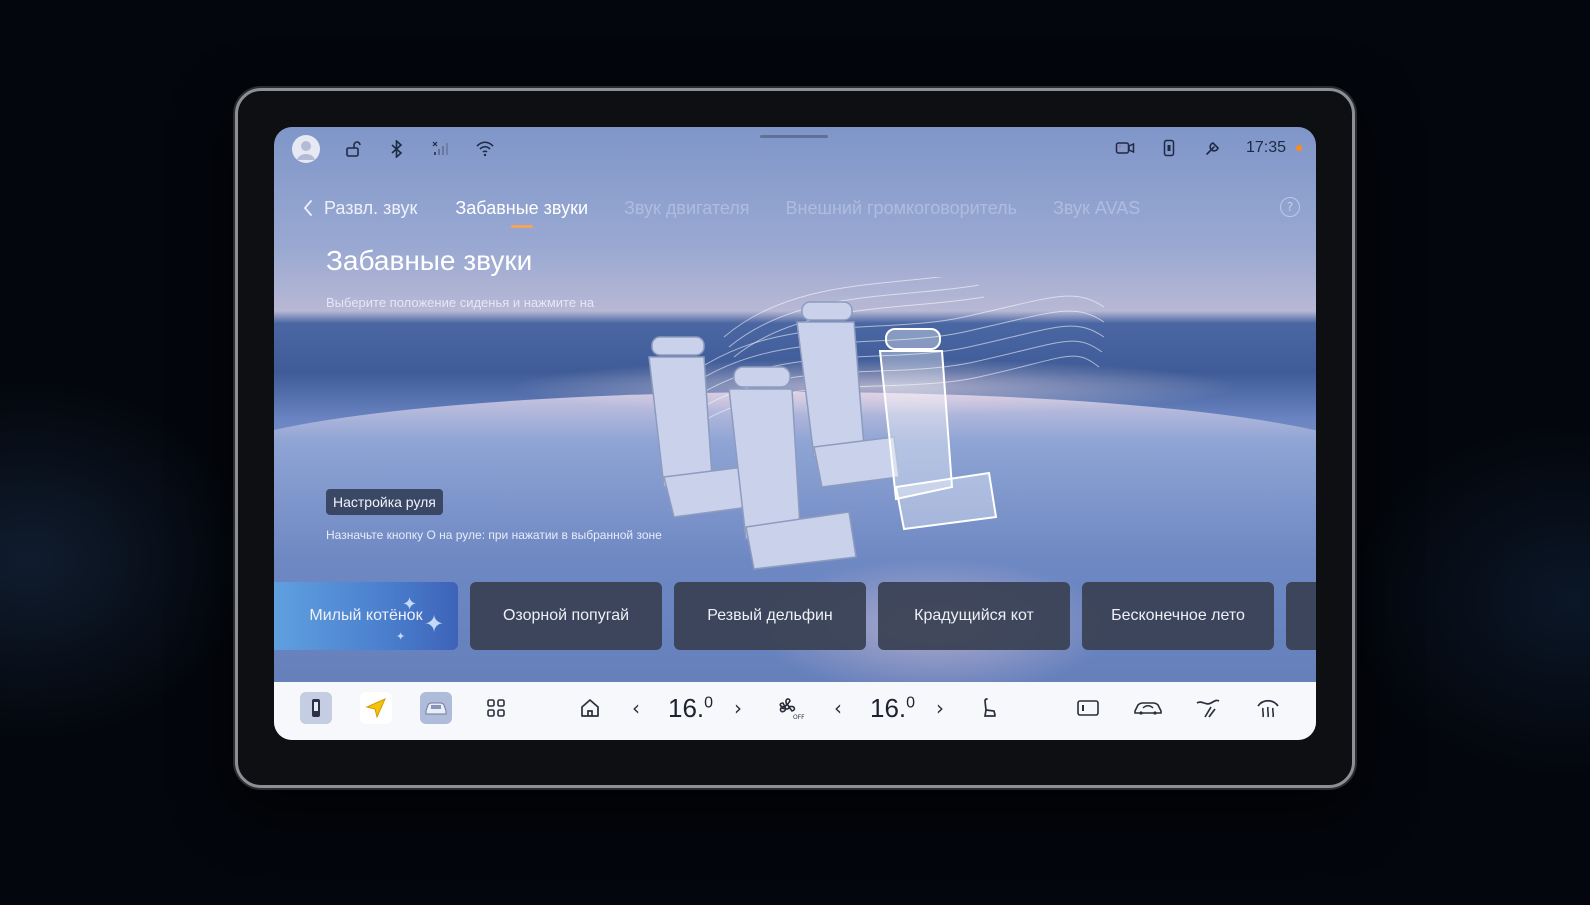  I want to click on sound-card-sneaky-cat: Крадущийся кот, so click(974, 616).